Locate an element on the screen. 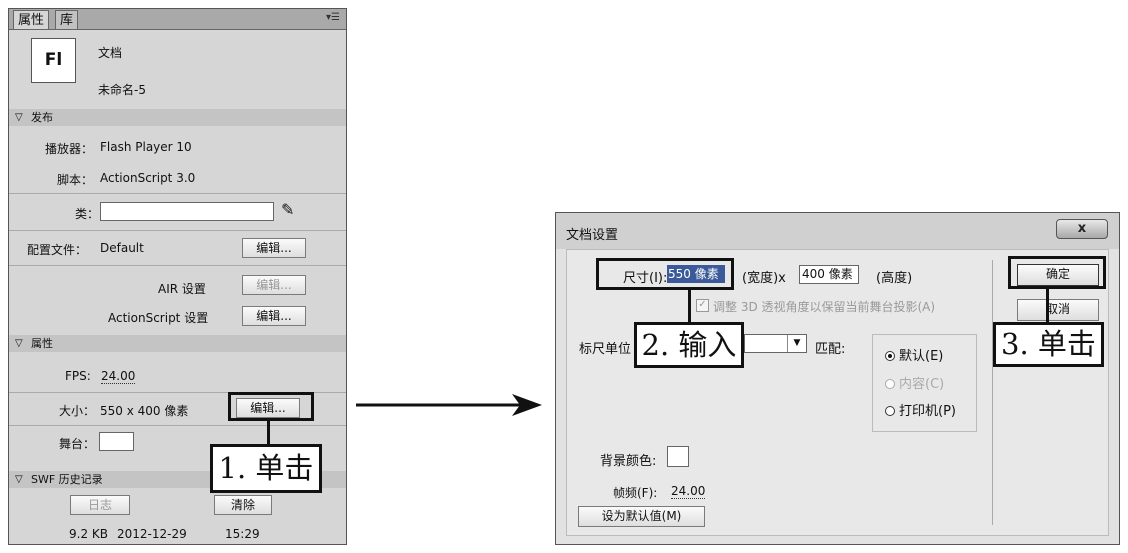 The height and width of the screenshot is (553, 1128). dialog-title: 文档设置 is located at coordinates (592, 235).